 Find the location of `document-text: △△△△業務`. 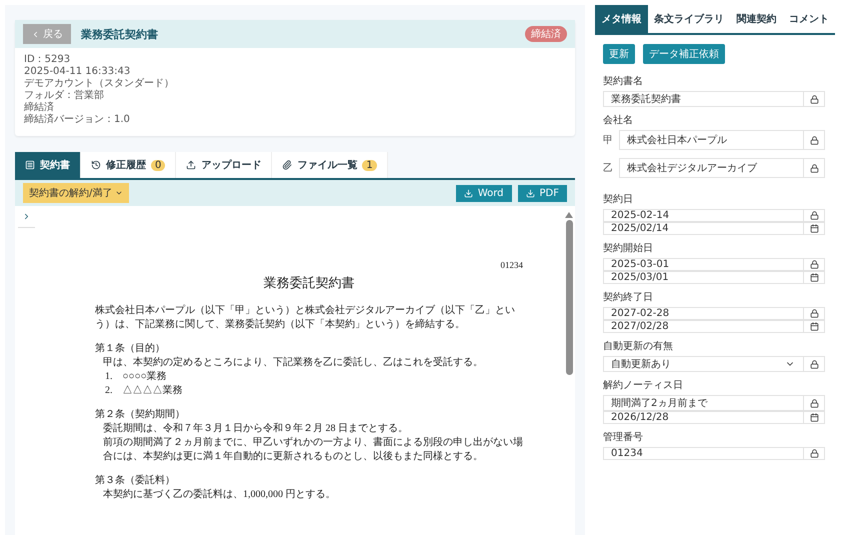

document-text: △△△△業務 is located at coordinates (152, 391).